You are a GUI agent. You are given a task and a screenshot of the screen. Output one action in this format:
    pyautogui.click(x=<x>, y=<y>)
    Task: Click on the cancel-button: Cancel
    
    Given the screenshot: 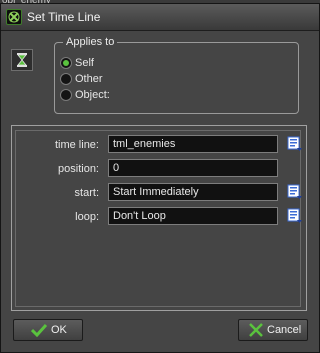 What is the action you would take?
    pyautogui.click(x=273, y=330)
    